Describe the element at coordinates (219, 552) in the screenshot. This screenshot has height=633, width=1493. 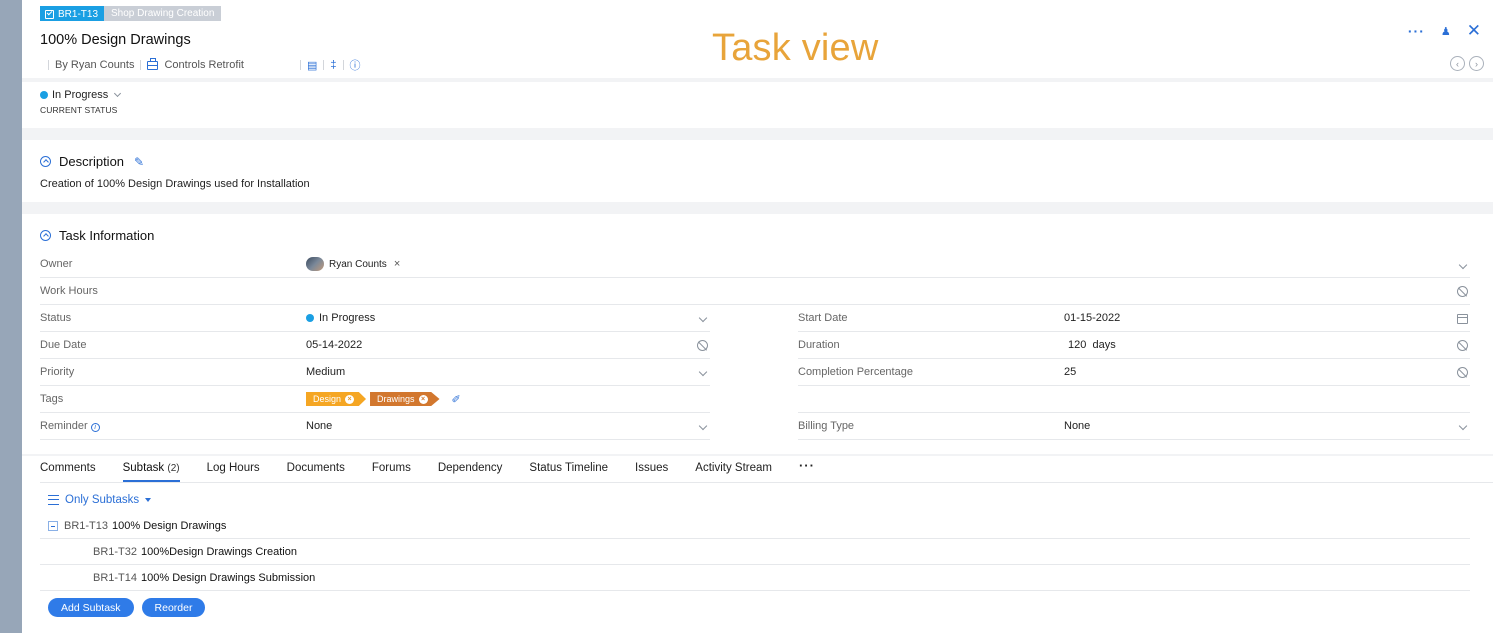
I see `subtask-name: 100%Design Drawings Creation` at that location.